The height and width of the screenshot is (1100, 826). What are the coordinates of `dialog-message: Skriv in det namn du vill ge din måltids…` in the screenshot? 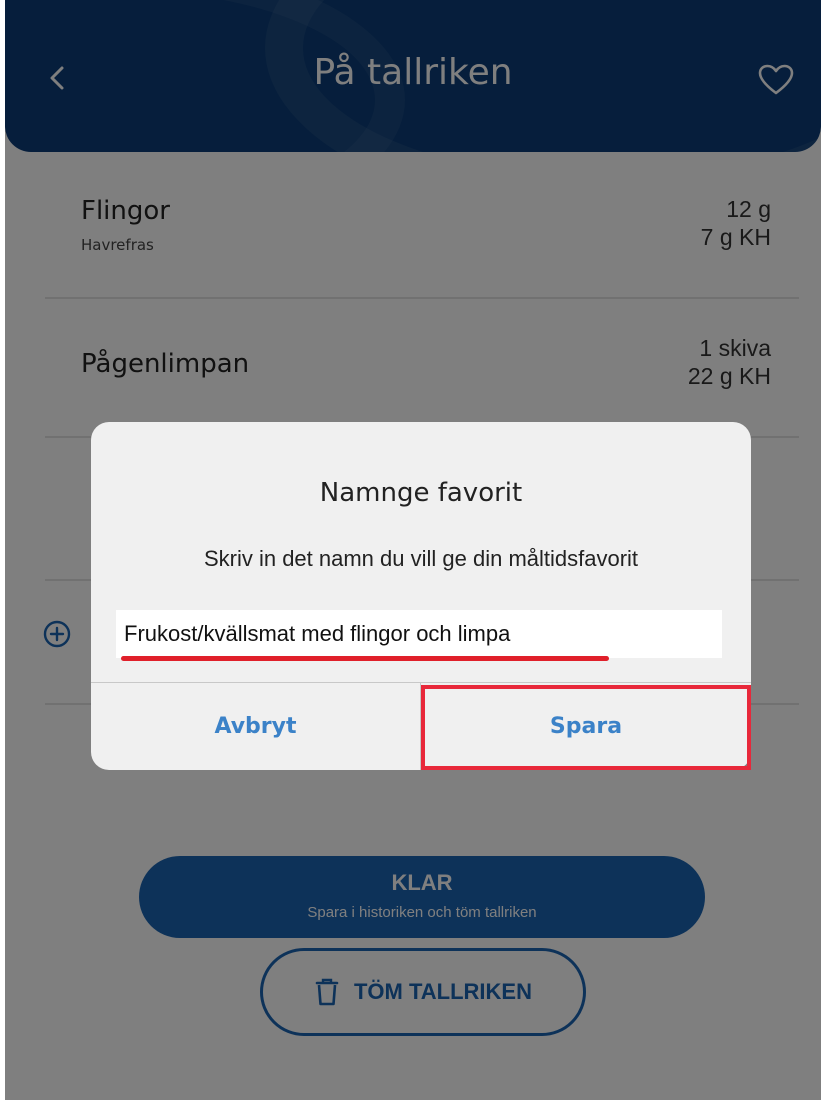 It's located at (421, 558).